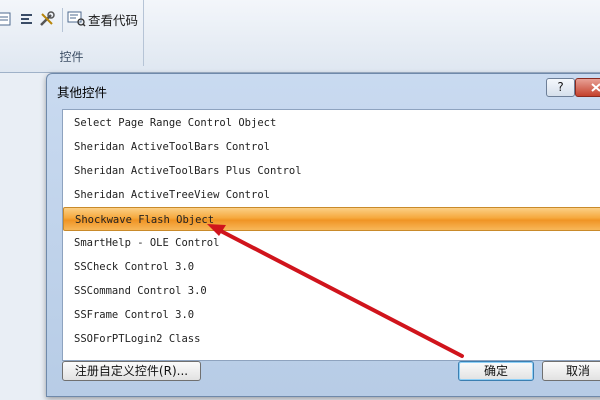  I want to click on list-item: SSCommand Control 3.0, so click(331, 291).